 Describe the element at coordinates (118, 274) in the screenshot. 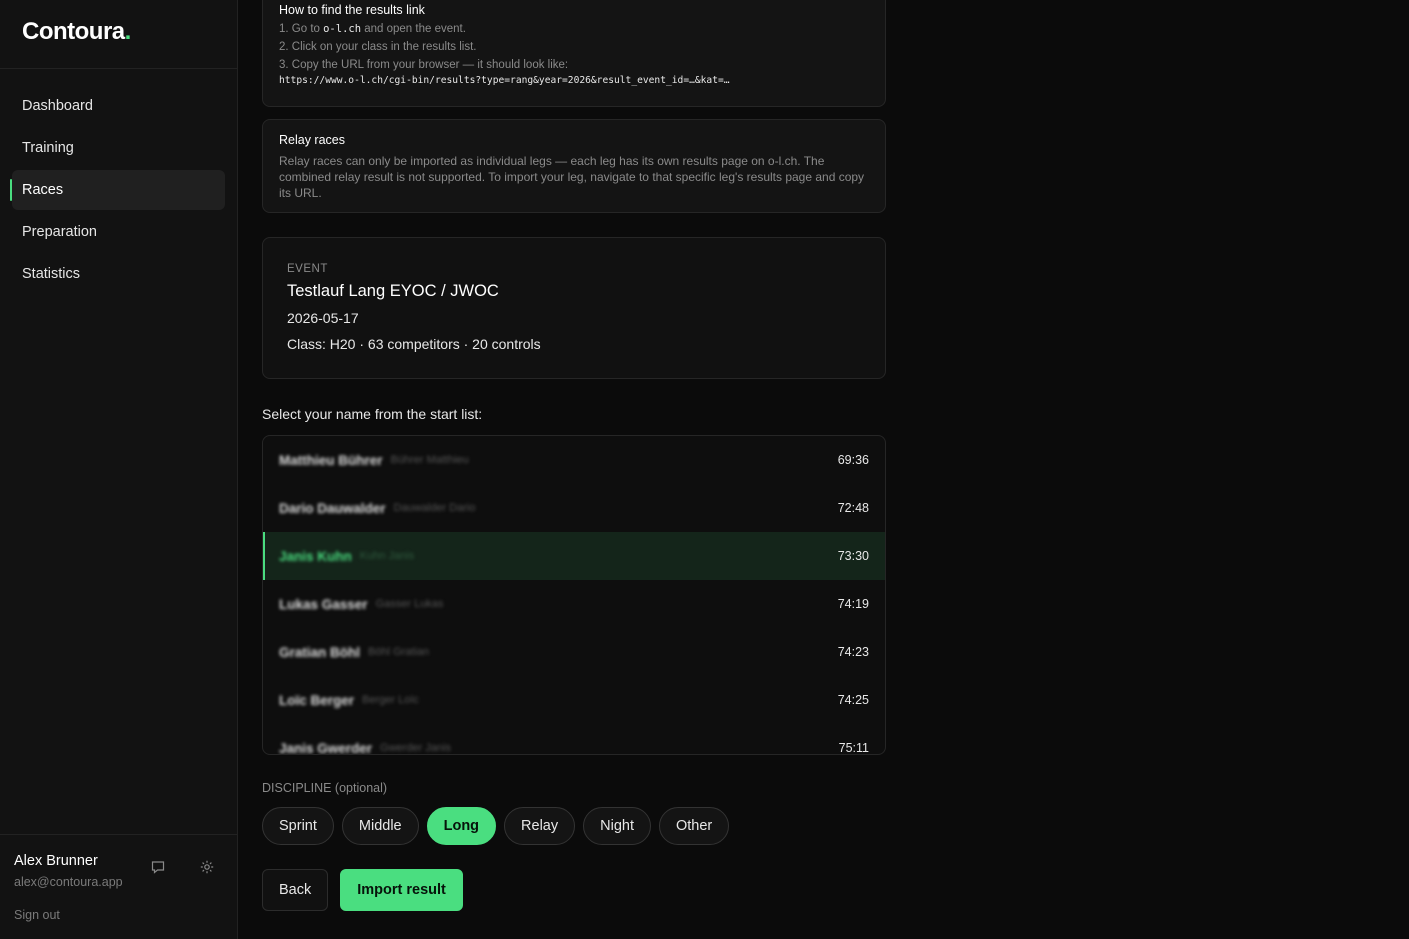

I see `sidebar-item-statistics: Statistics` at that location.